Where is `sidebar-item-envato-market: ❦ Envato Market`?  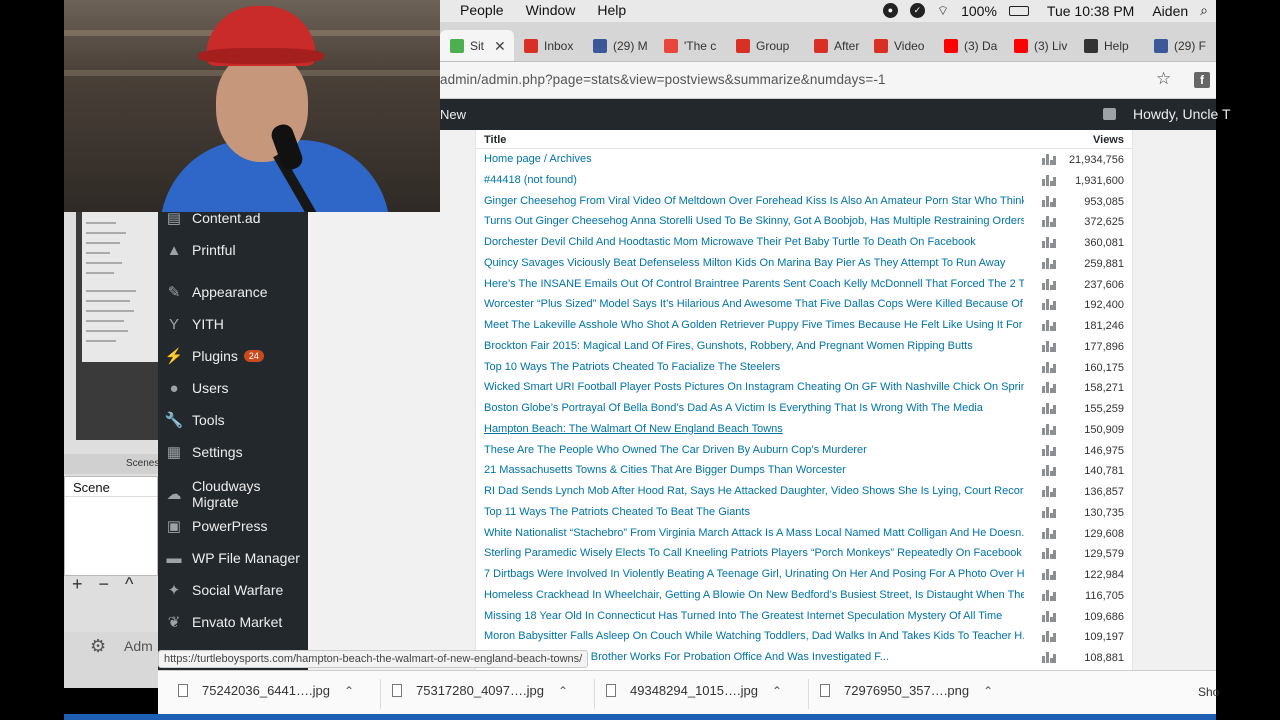 sidebar-item-envato-market: ❦ Envato Market is located at coordinates (233, 622).